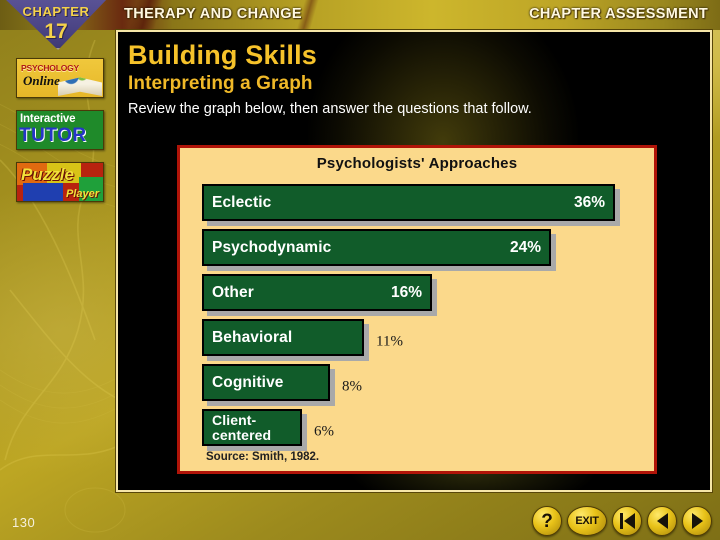 The image size is (720, 540). What do you see at coordinates (272, 247) in the screenshot?
I see `chart-bar-label: Psychodynamic` at bounding box center [272, 247].